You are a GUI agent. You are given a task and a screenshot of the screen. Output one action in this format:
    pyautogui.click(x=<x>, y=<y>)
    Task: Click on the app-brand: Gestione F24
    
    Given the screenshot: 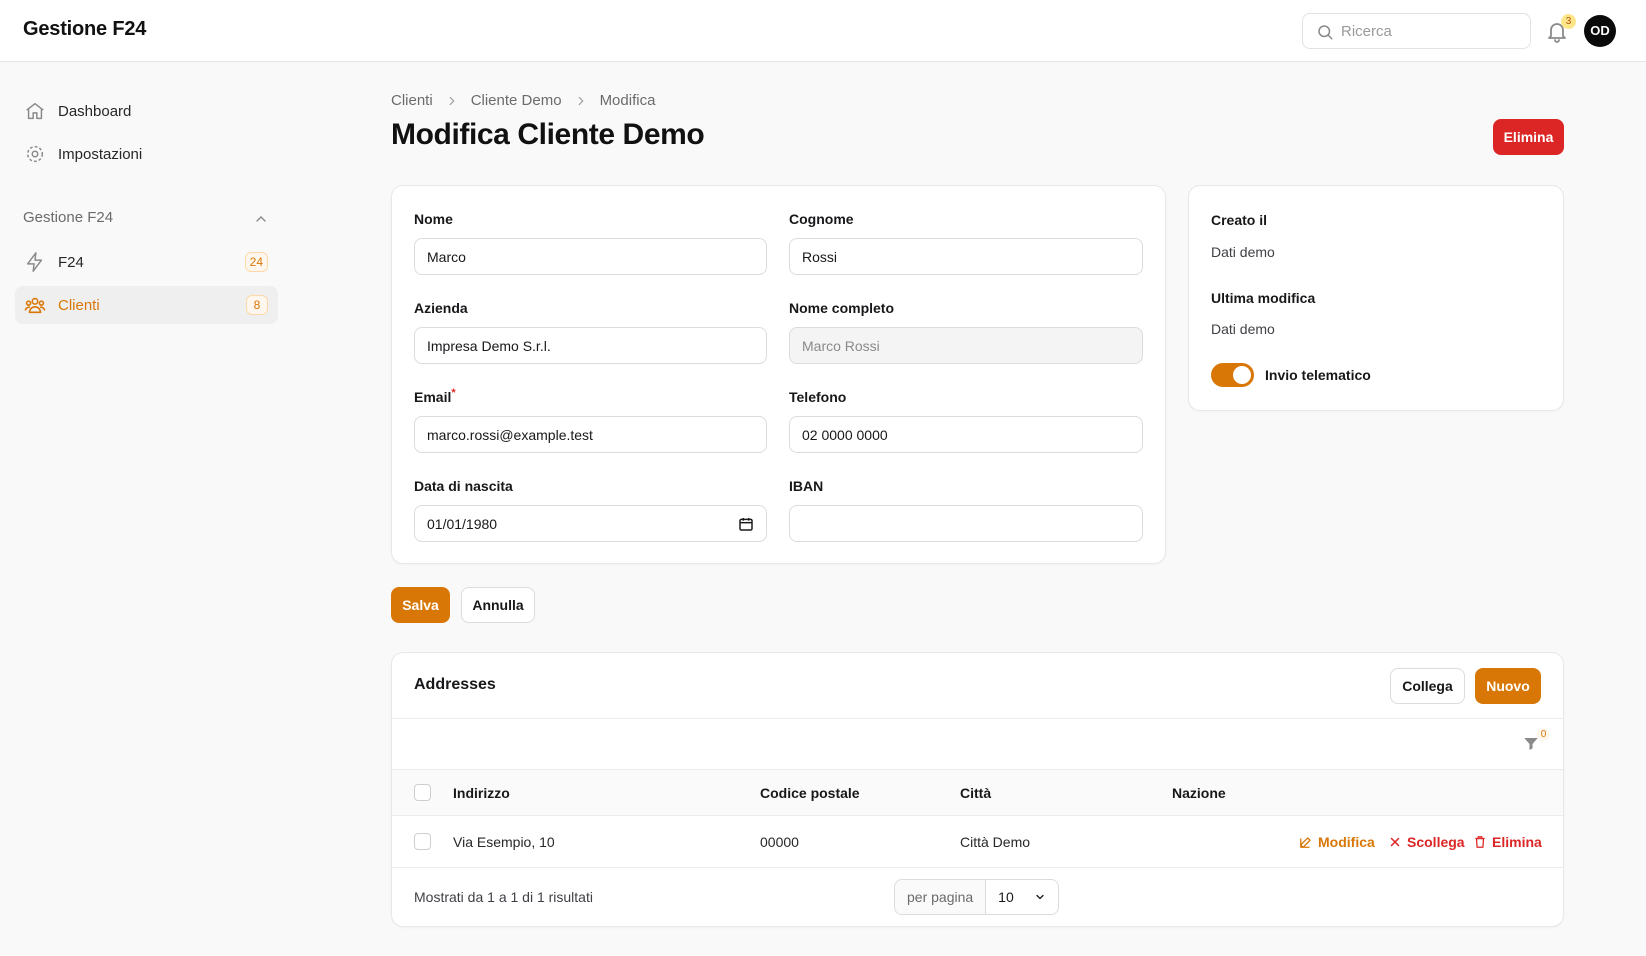 What is the action you would take?
    pyautogui.click(x=84, y=29)
    